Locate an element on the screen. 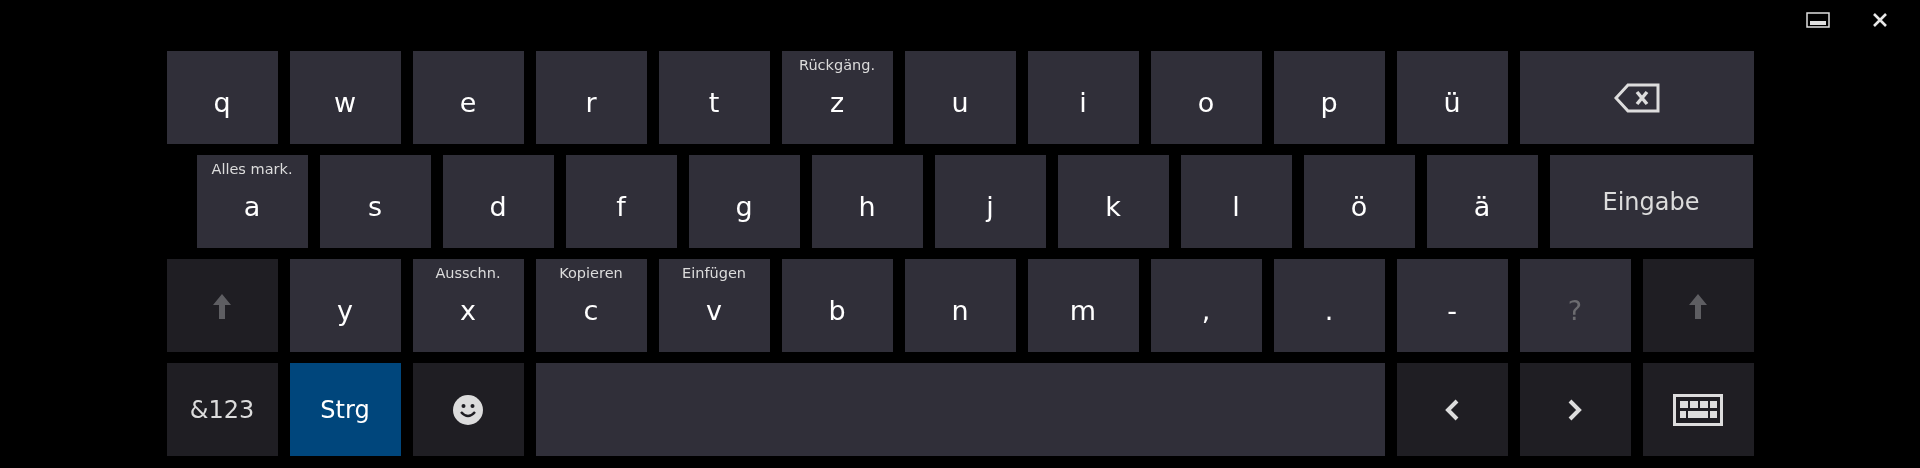  letter-key: Ausschn. x is located at coordinates (468, 305).